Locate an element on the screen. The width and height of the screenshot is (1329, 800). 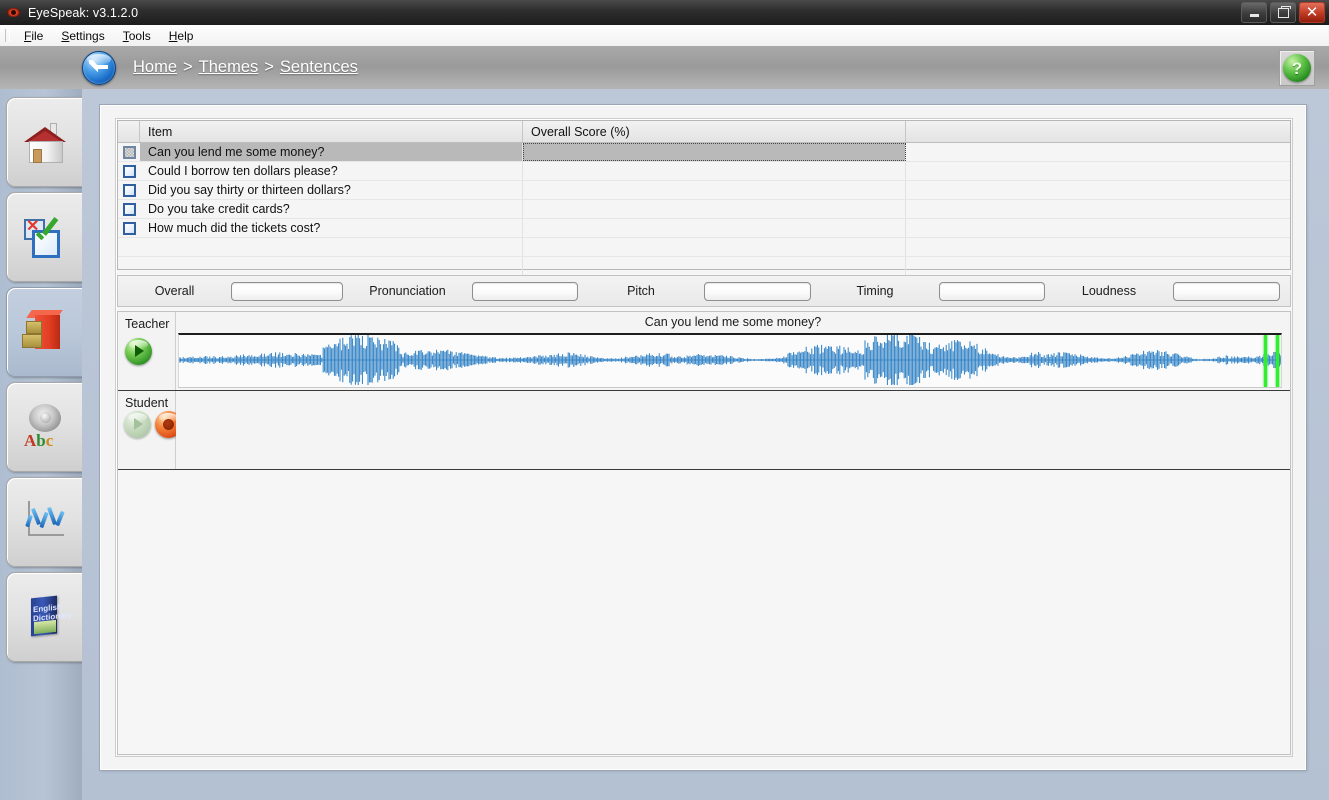
breadcrumb: Home > Themes > Sentences is located at coordinates (245, 67).